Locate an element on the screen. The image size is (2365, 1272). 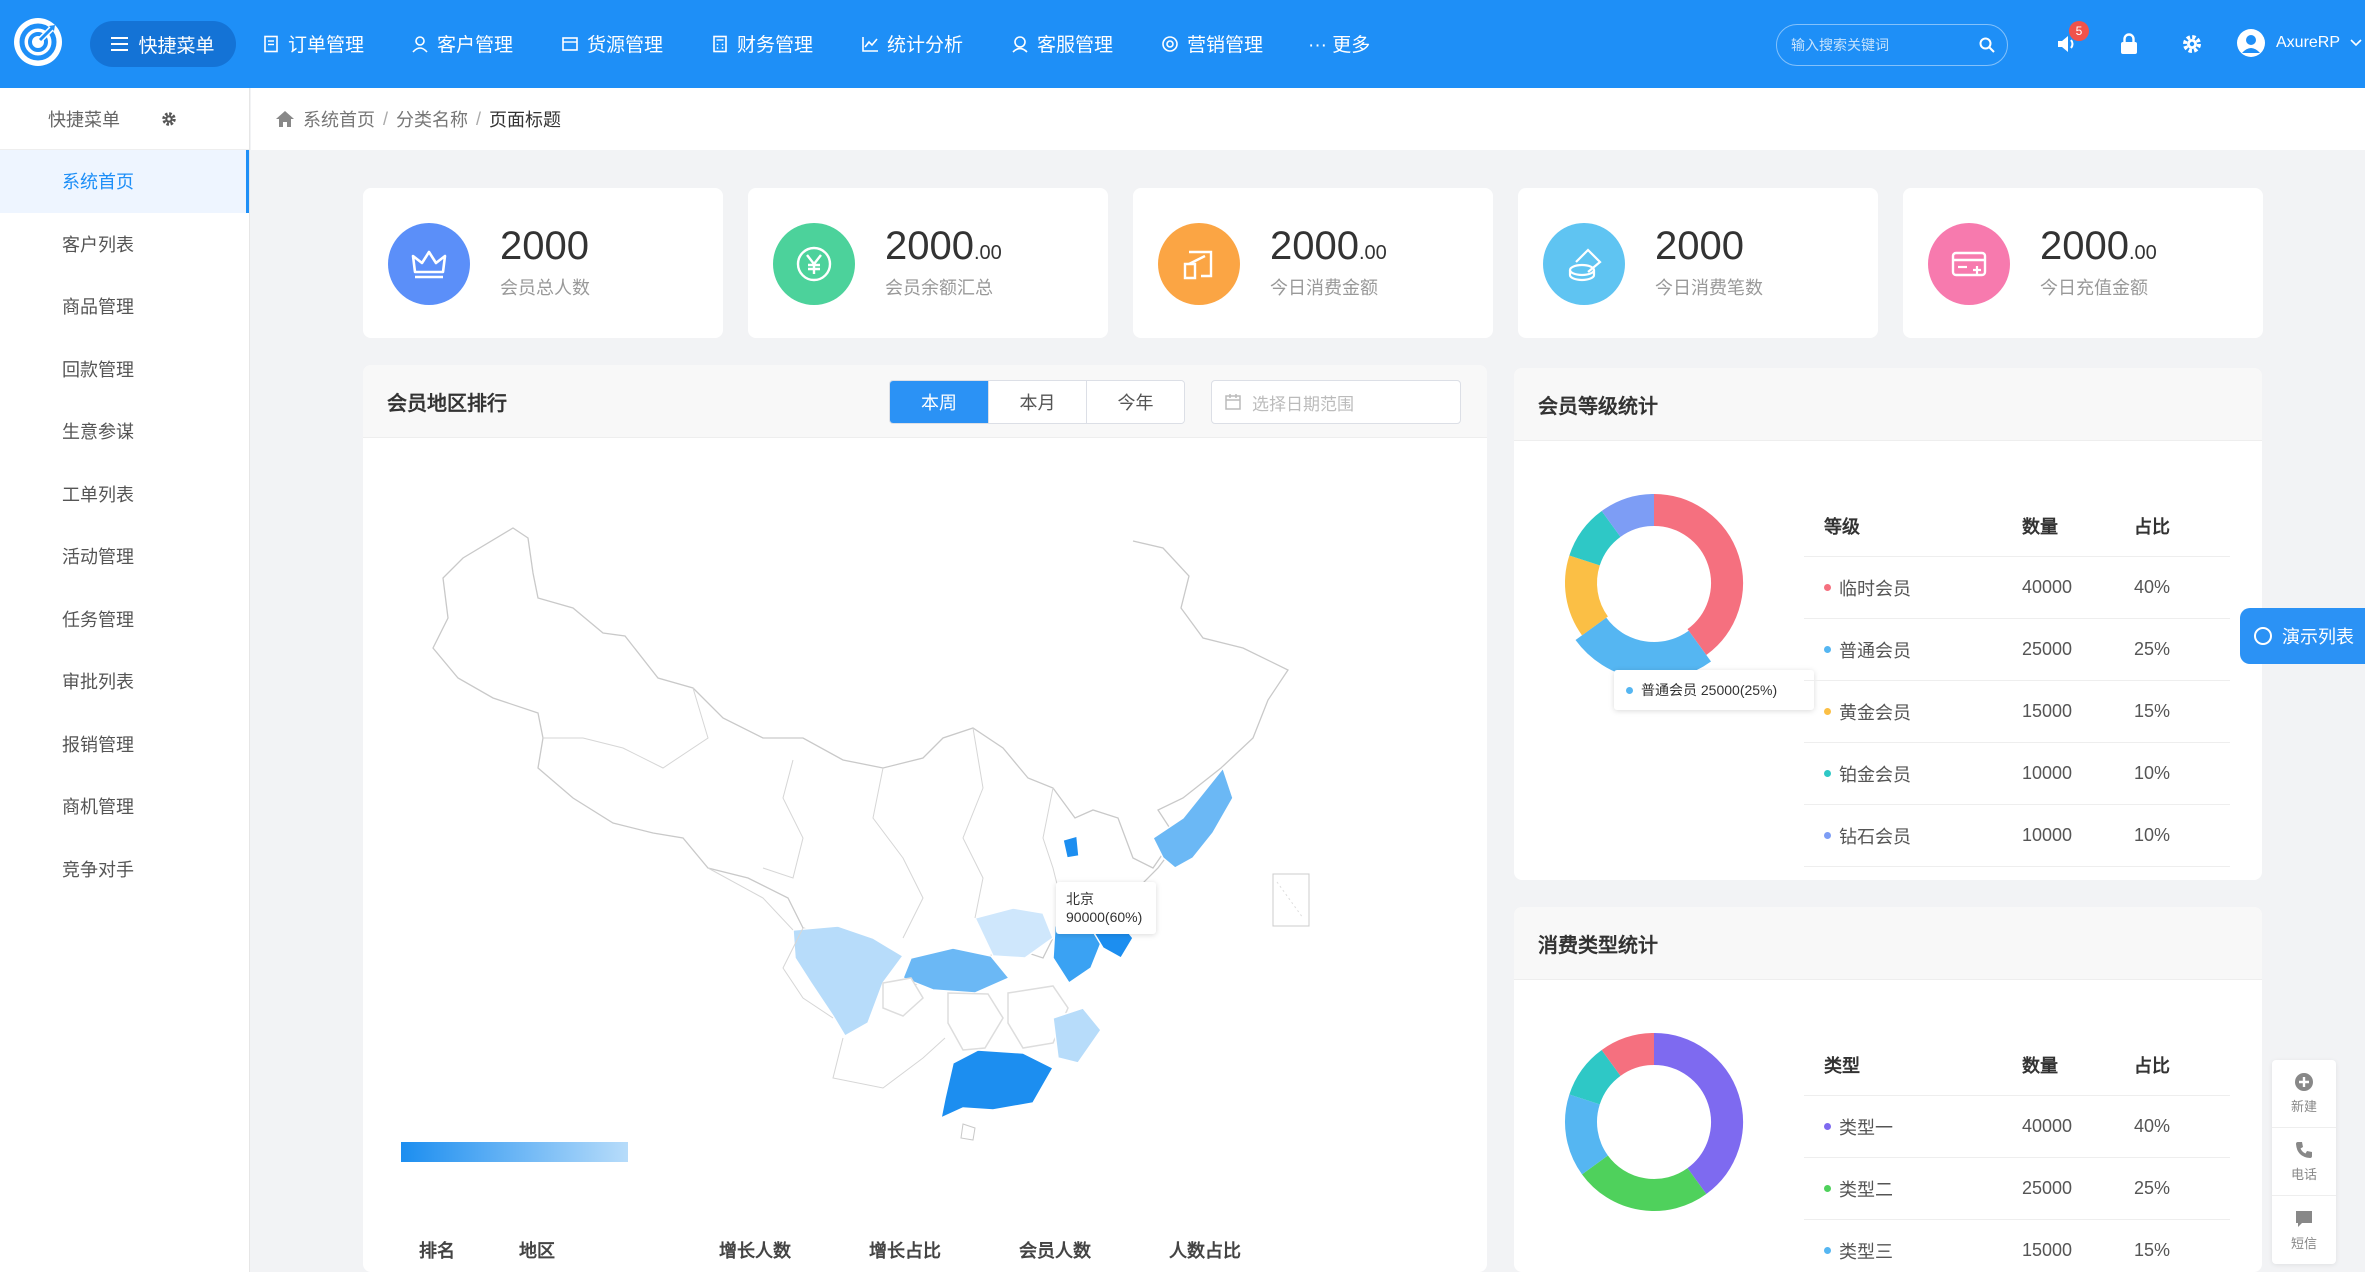
search-input is located at coordinates (1881, 45).